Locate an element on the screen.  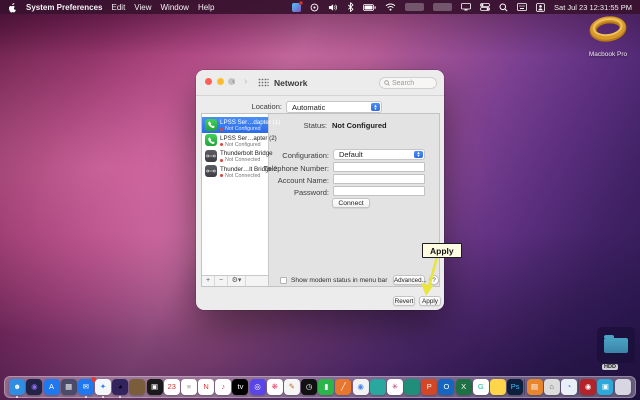
dock-calendar-icon: 23 is located at coordinates (171, 387).